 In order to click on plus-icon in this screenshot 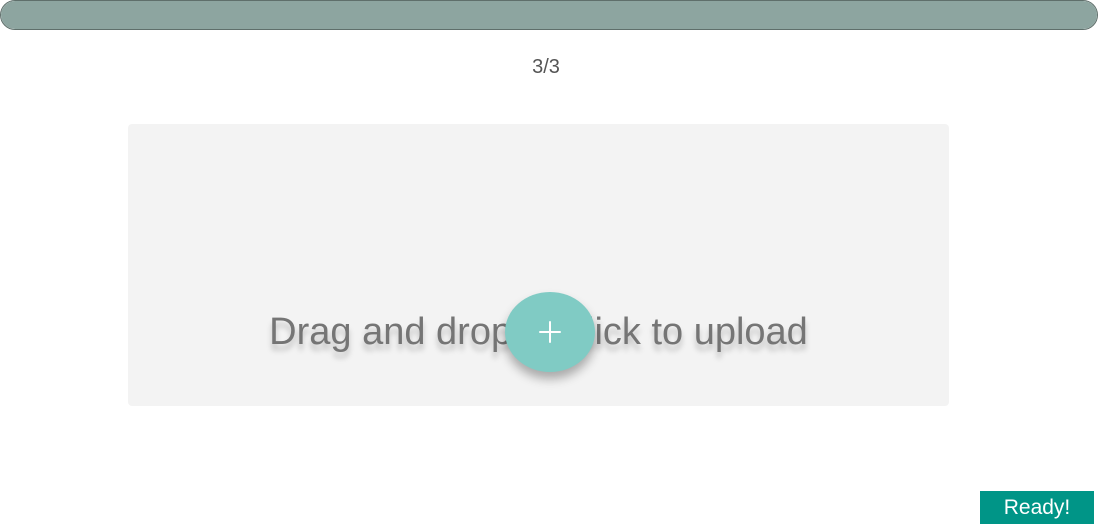, I will do `click(550, 332)`.